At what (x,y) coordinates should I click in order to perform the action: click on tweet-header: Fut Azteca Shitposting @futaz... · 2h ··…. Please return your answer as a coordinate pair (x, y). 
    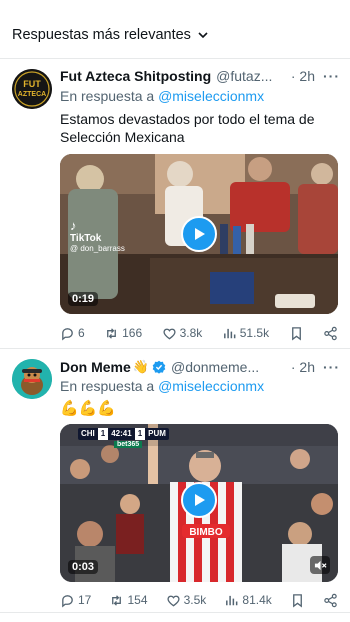
    Looking at the image, I should click on (200, 76).